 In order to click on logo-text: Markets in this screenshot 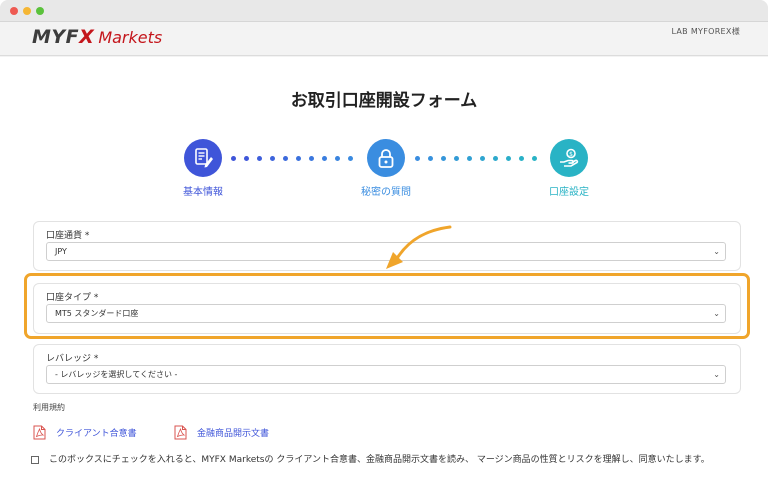, I will do `click(130, 37)`.